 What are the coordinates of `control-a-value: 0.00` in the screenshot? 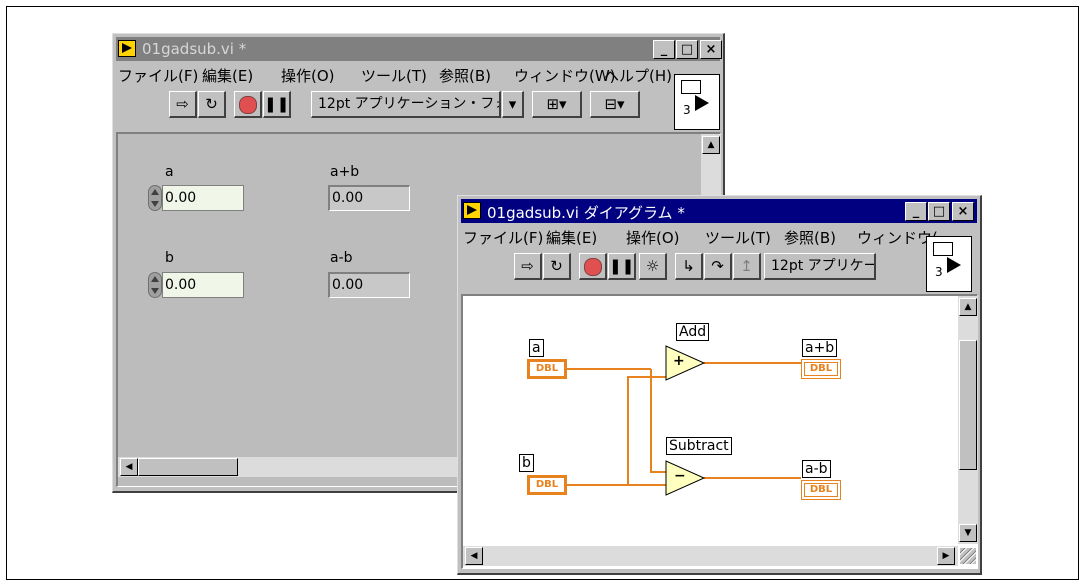 It's located at (203, 198).